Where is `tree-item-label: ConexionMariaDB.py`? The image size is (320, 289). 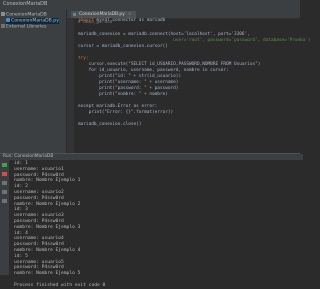
tree-item-label: ConexionMariaDB.py is located at coordinates (35, 21).